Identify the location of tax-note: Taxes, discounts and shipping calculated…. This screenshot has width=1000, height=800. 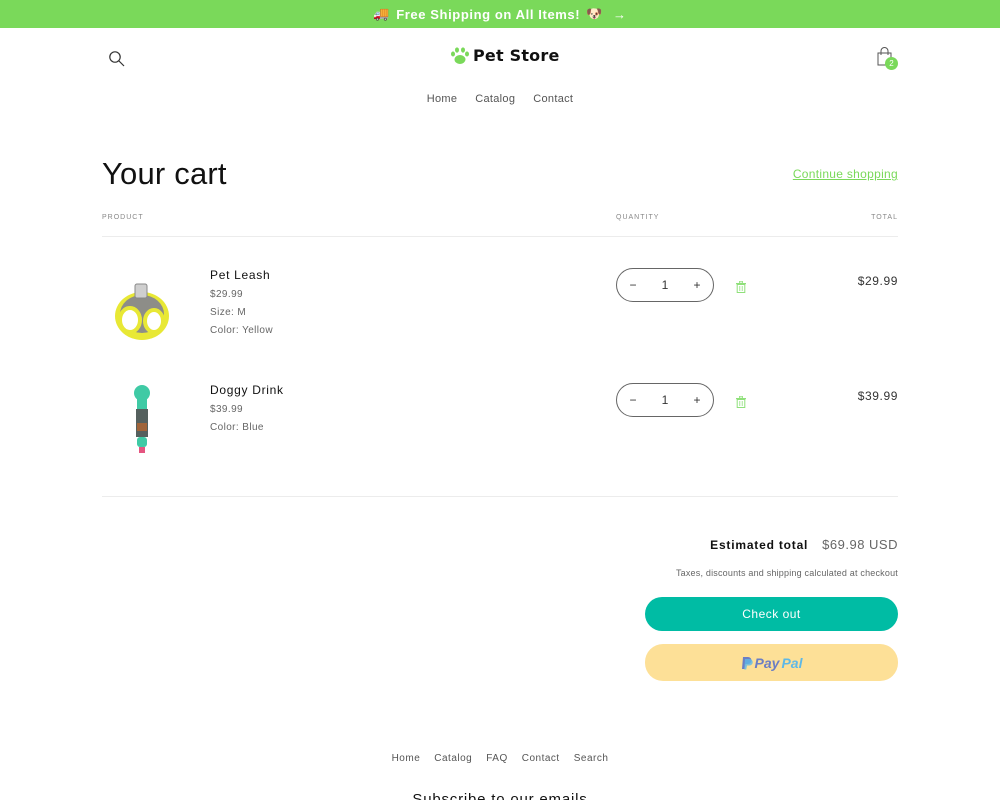
(786, 573).